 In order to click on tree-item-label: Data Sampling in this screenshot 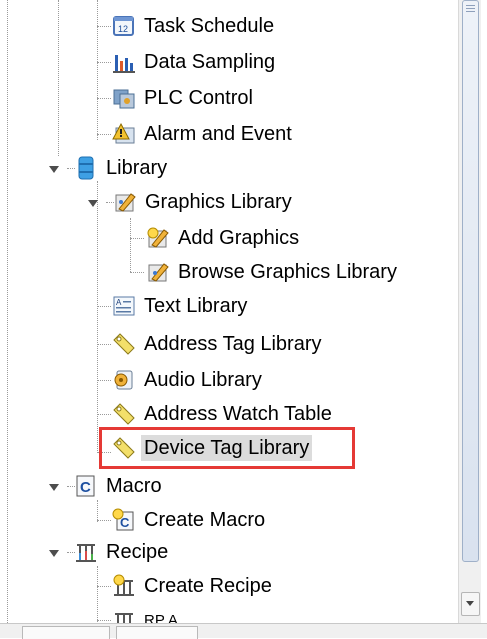, I will do `click(210, 62)`.